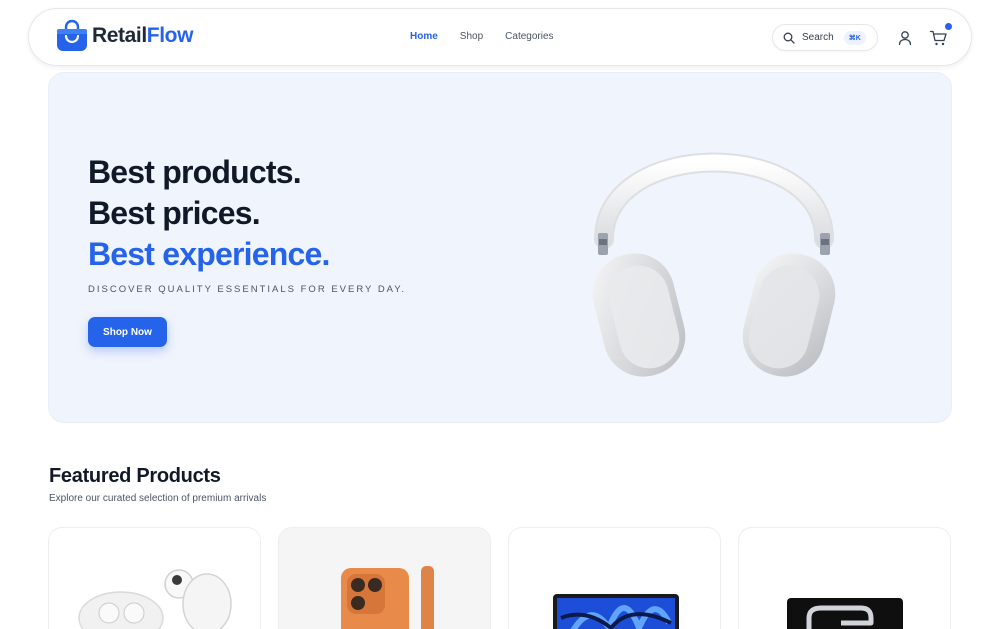 This screenshot has height=629, width=1000. I want to click on blue-laptop-image, so click(616, 611).